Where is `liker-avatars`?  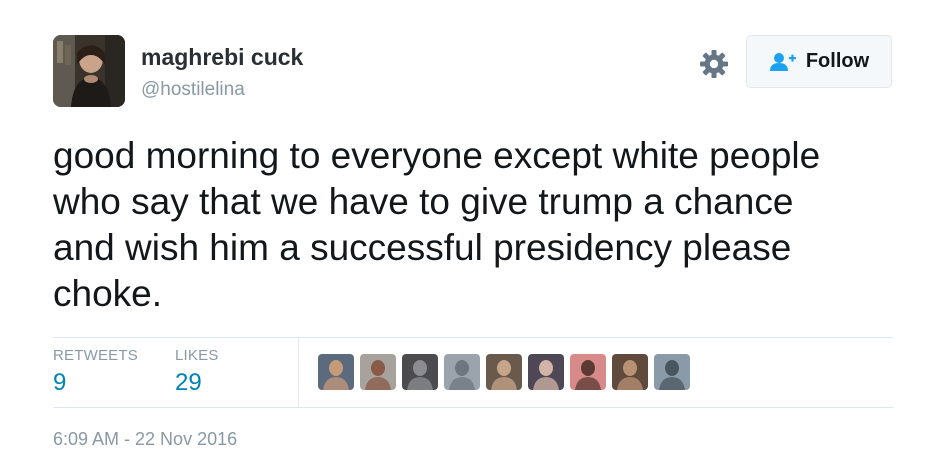
liker-avatars is located at coordinates (504, 372).